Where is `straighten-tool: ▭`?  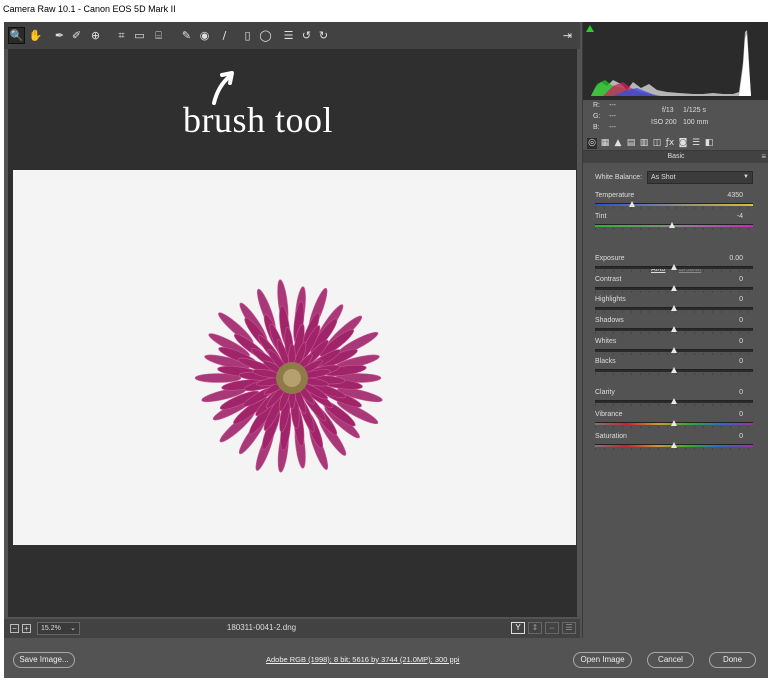
straighten-tool: ▭ is located at coordinates (139, 35).